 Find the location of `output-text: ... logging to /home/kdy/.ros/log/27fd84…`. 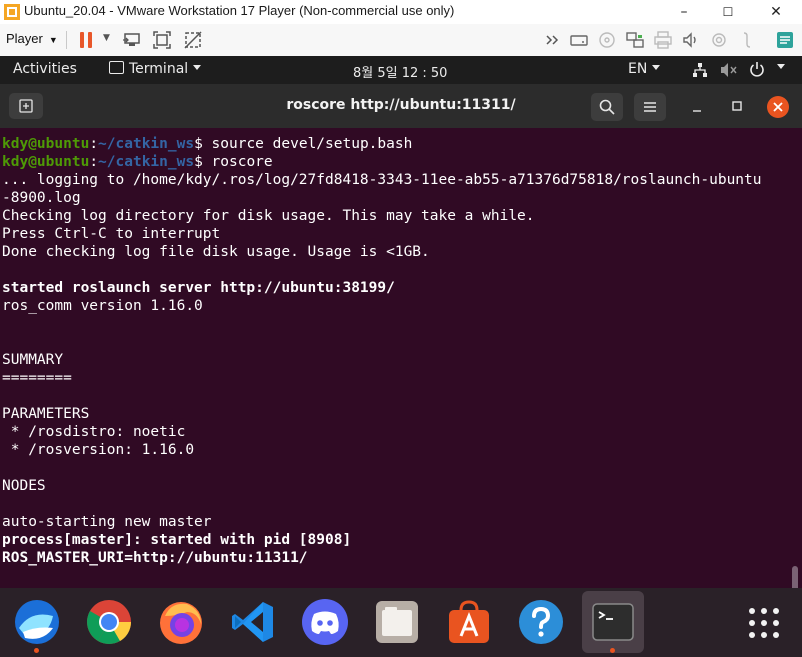

output-text: ... logging to /home/kdy/.ros/log/27fd84… is located at coordinates (382, 180).